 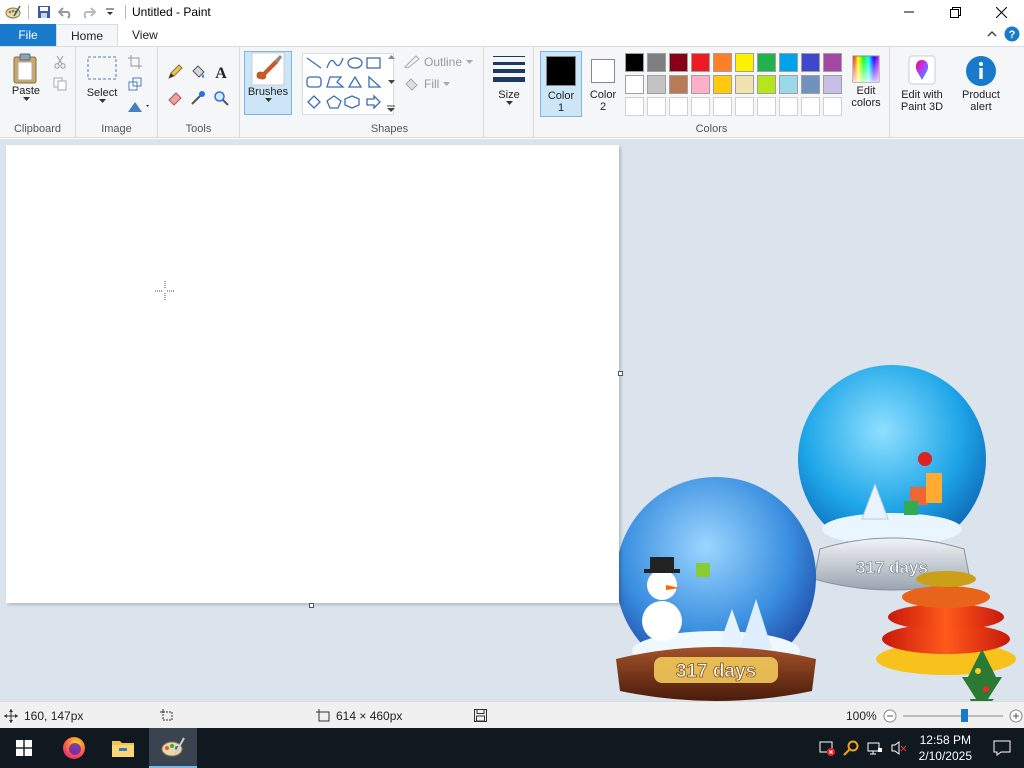 What do you see at coordinates (311, 605) in the screenshot?
I see `resize-handle-bottom` at bounding box center [311, 605].